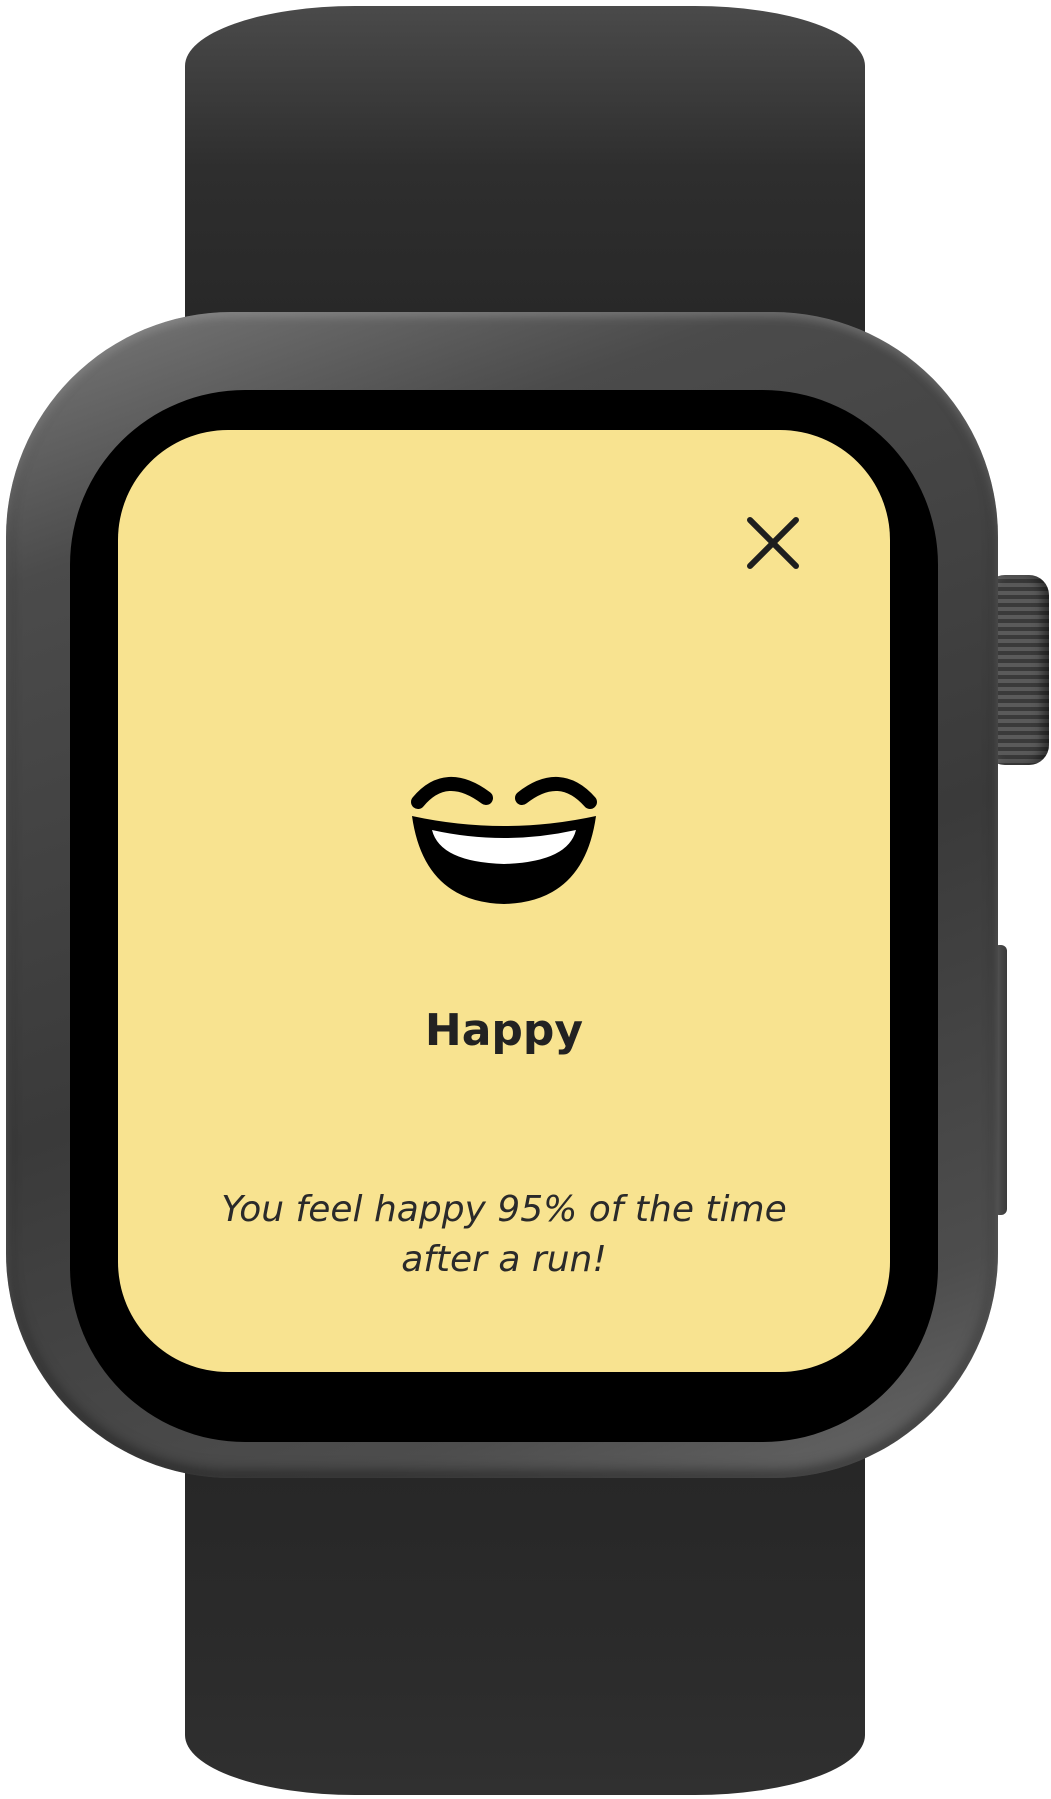 The width and height of the screenshot is (1051, 1799). I want to click on close-icon, so click(773, 543).